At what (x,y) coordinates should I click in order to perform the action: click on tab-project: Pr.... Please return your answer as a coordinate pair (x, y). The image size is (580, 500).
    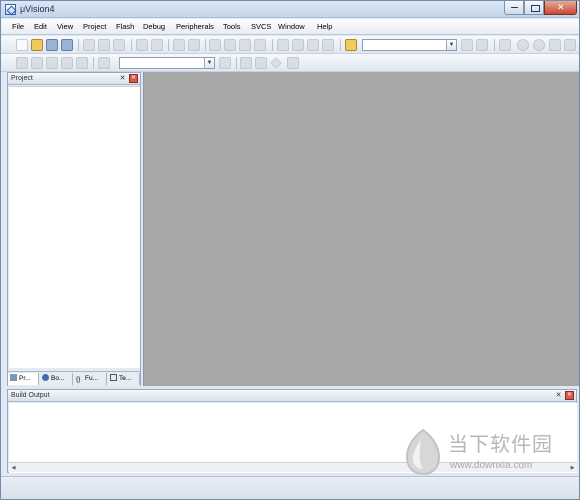
    Looking at the image, I should click on (23, 379).